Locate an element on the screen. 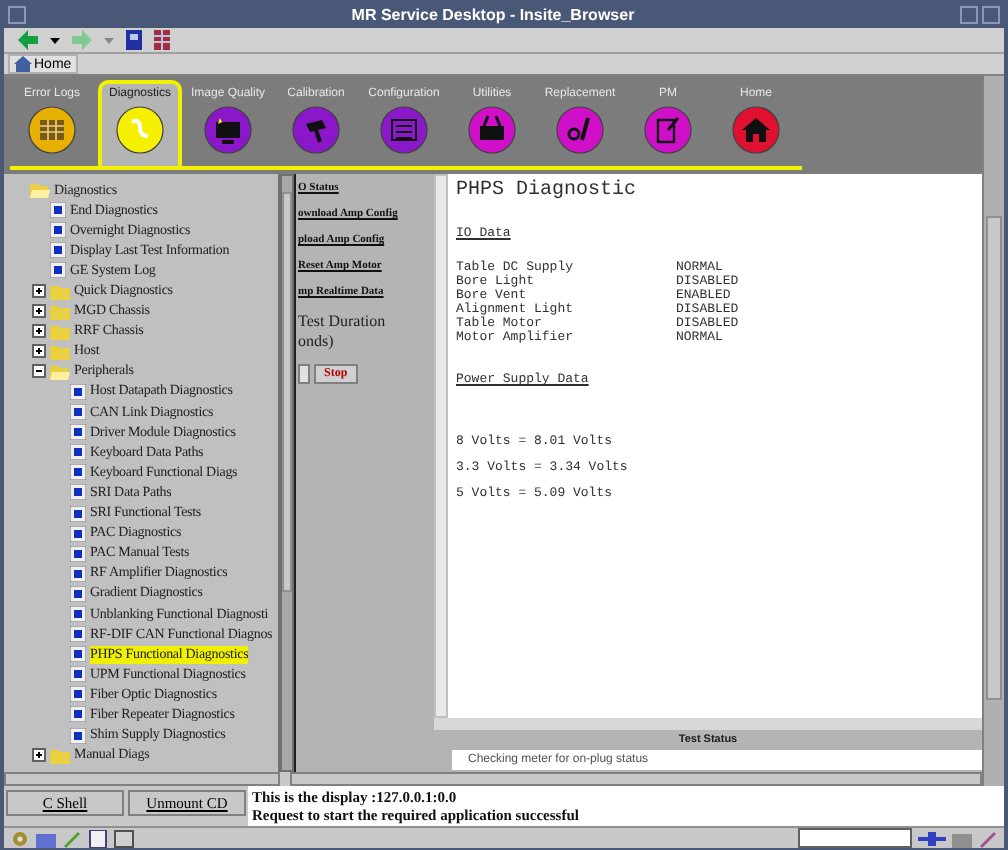 The image size is (1008, 850). gear-icon is located at coordinates (20, 838).